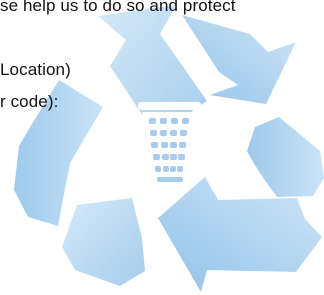 The width and height of the screenshot is (324, 295). What do you see at coordinates (103, 242) in the screenshot?
I see `recycle-arrow-bottom-left` at bounding box center [103, 242].